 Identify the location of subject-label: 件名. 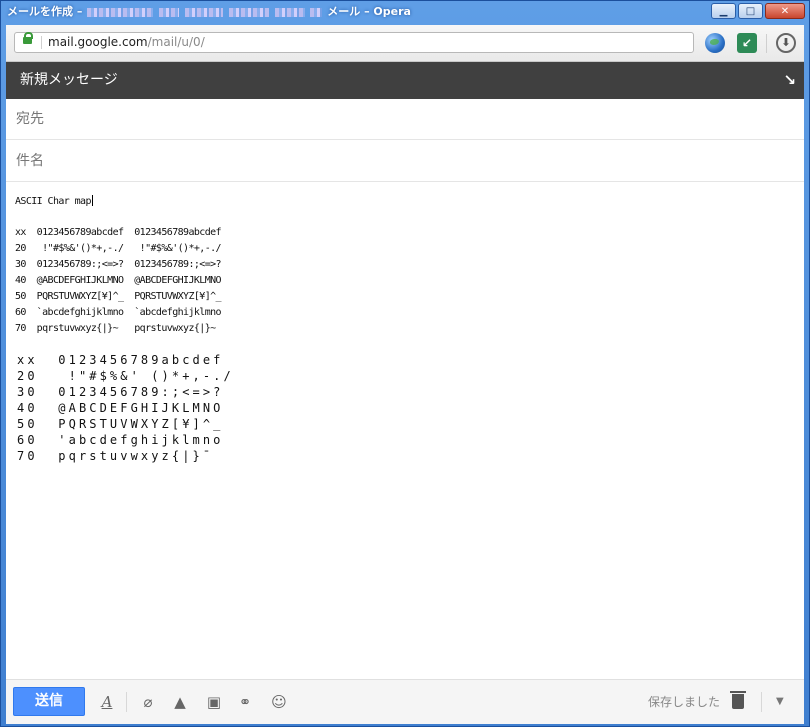
(30, 161).